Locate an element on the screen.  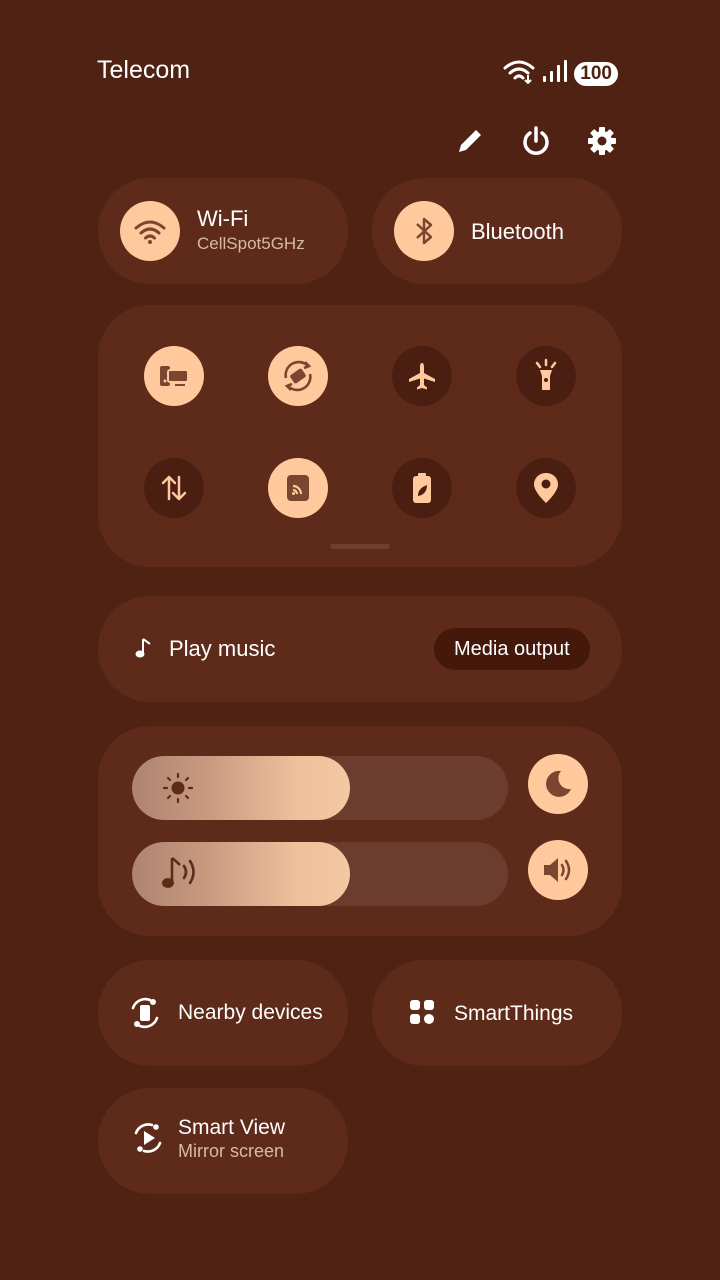
nearby-devices-icon is located at coordinates (145, 1015).